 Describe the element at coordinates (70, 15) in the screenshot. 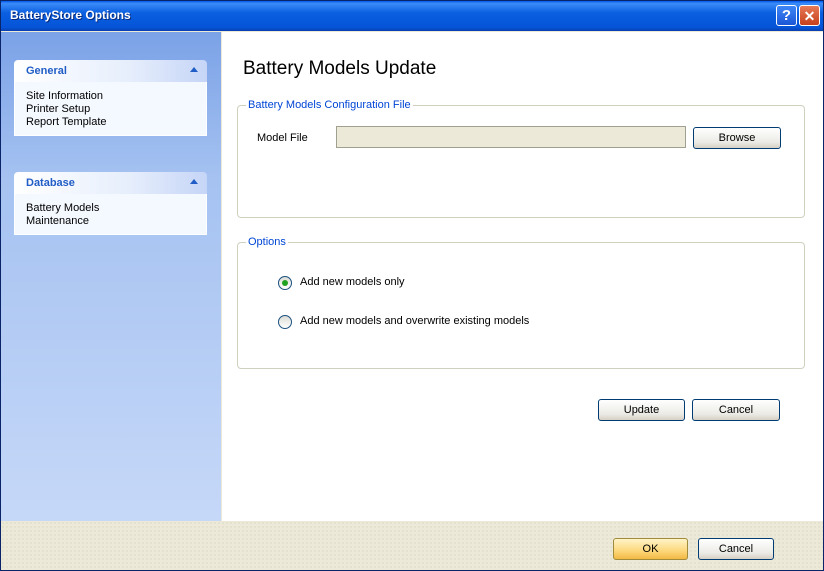

I see `window-title: BatteryStore Options` at that location.